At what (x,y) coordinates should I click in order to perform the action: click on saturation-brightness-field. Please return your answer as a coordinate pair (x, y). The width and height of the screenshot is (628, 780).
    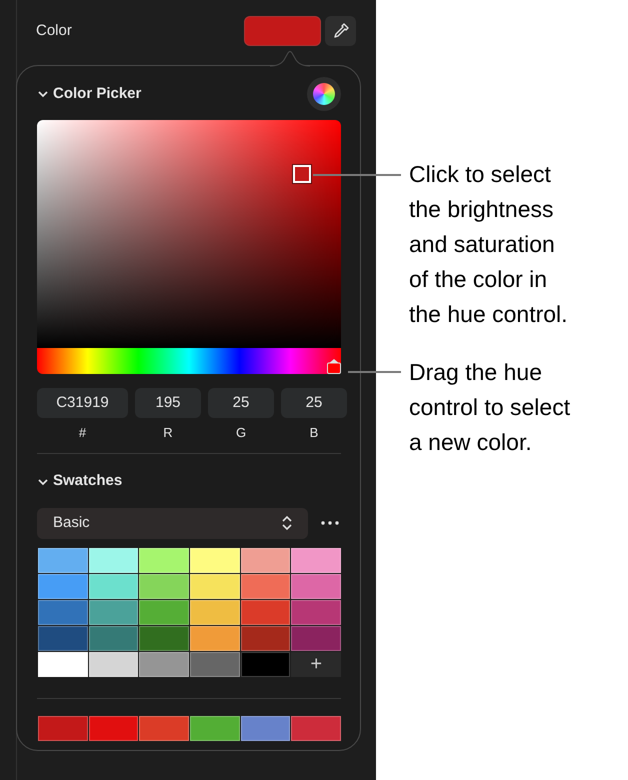
    Looking at the image, I should click on (189, 234).